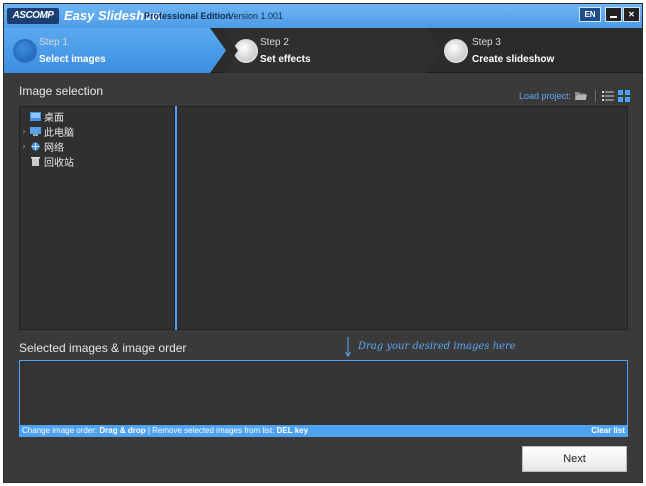 This screenshot has width=646, height=486. I want to click on thumbnail-view-icon, so click(624, 96).